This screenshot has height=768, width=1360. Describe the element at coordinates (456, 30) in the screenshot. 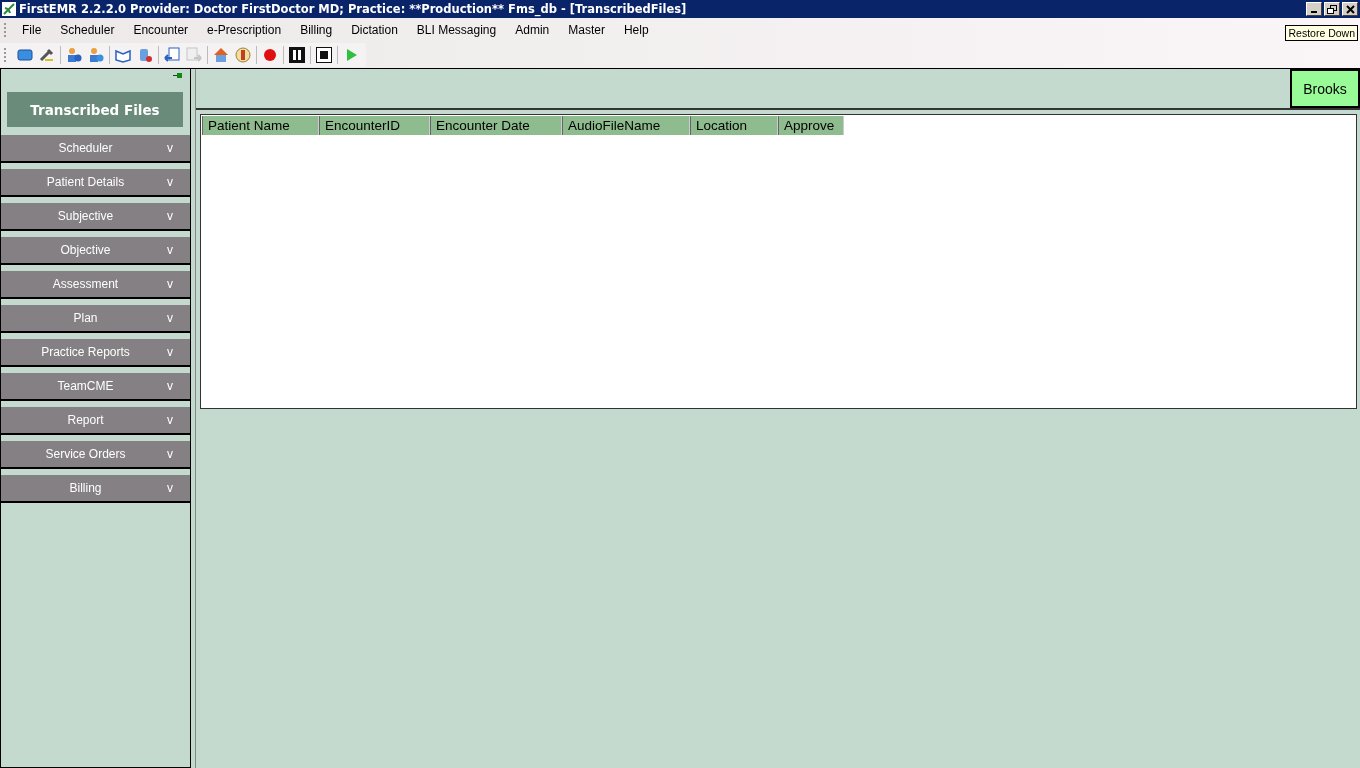

I see `menu-item: BLI Messaging` at that location.